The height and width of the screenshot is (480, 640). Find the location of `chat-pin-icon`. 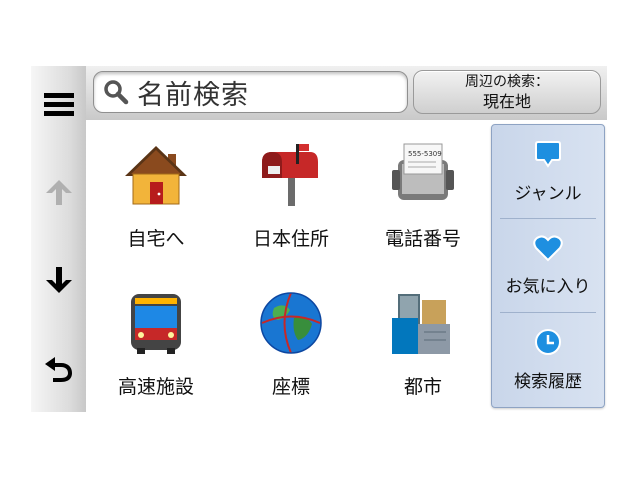

chat-pin-icon is located at coordinates (548, 156).